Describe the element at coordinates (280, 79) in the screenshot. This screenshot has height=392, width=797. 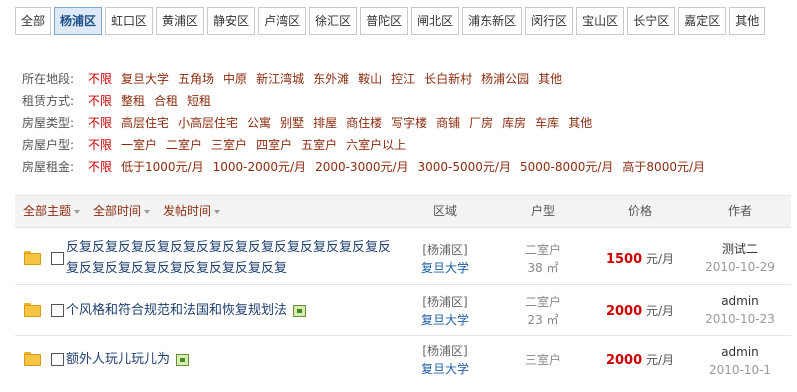
I see `filter-option: 新江湾城` at that location.